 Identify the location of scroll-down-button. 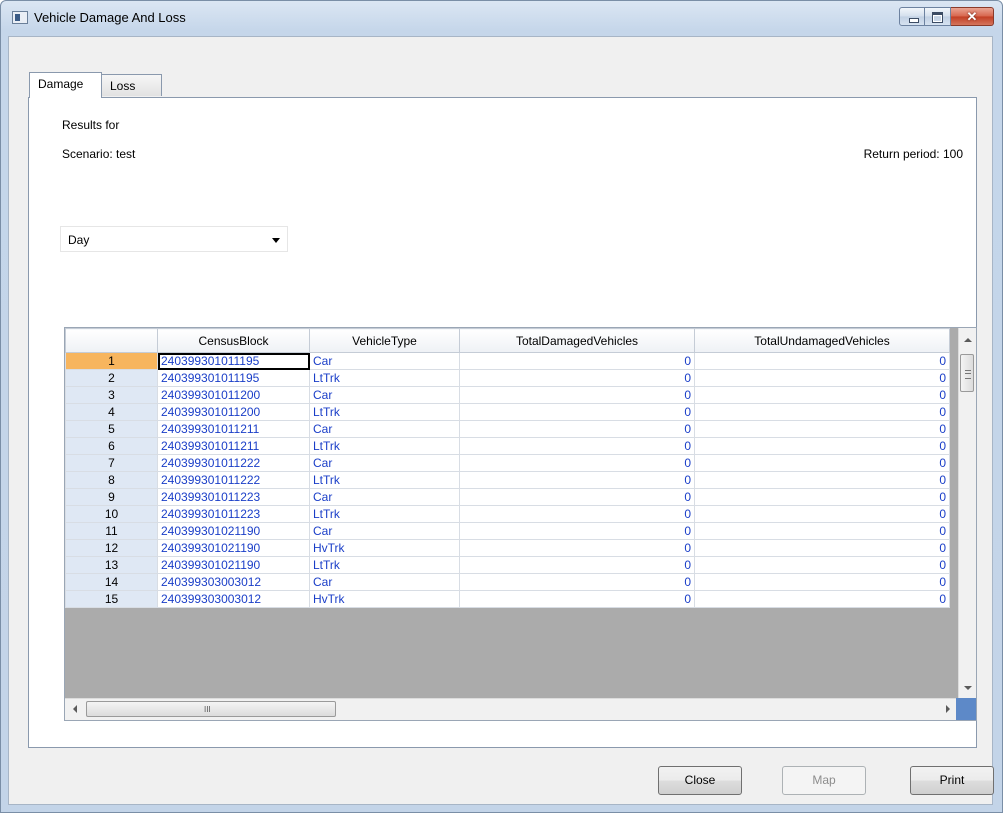
(967, 687).